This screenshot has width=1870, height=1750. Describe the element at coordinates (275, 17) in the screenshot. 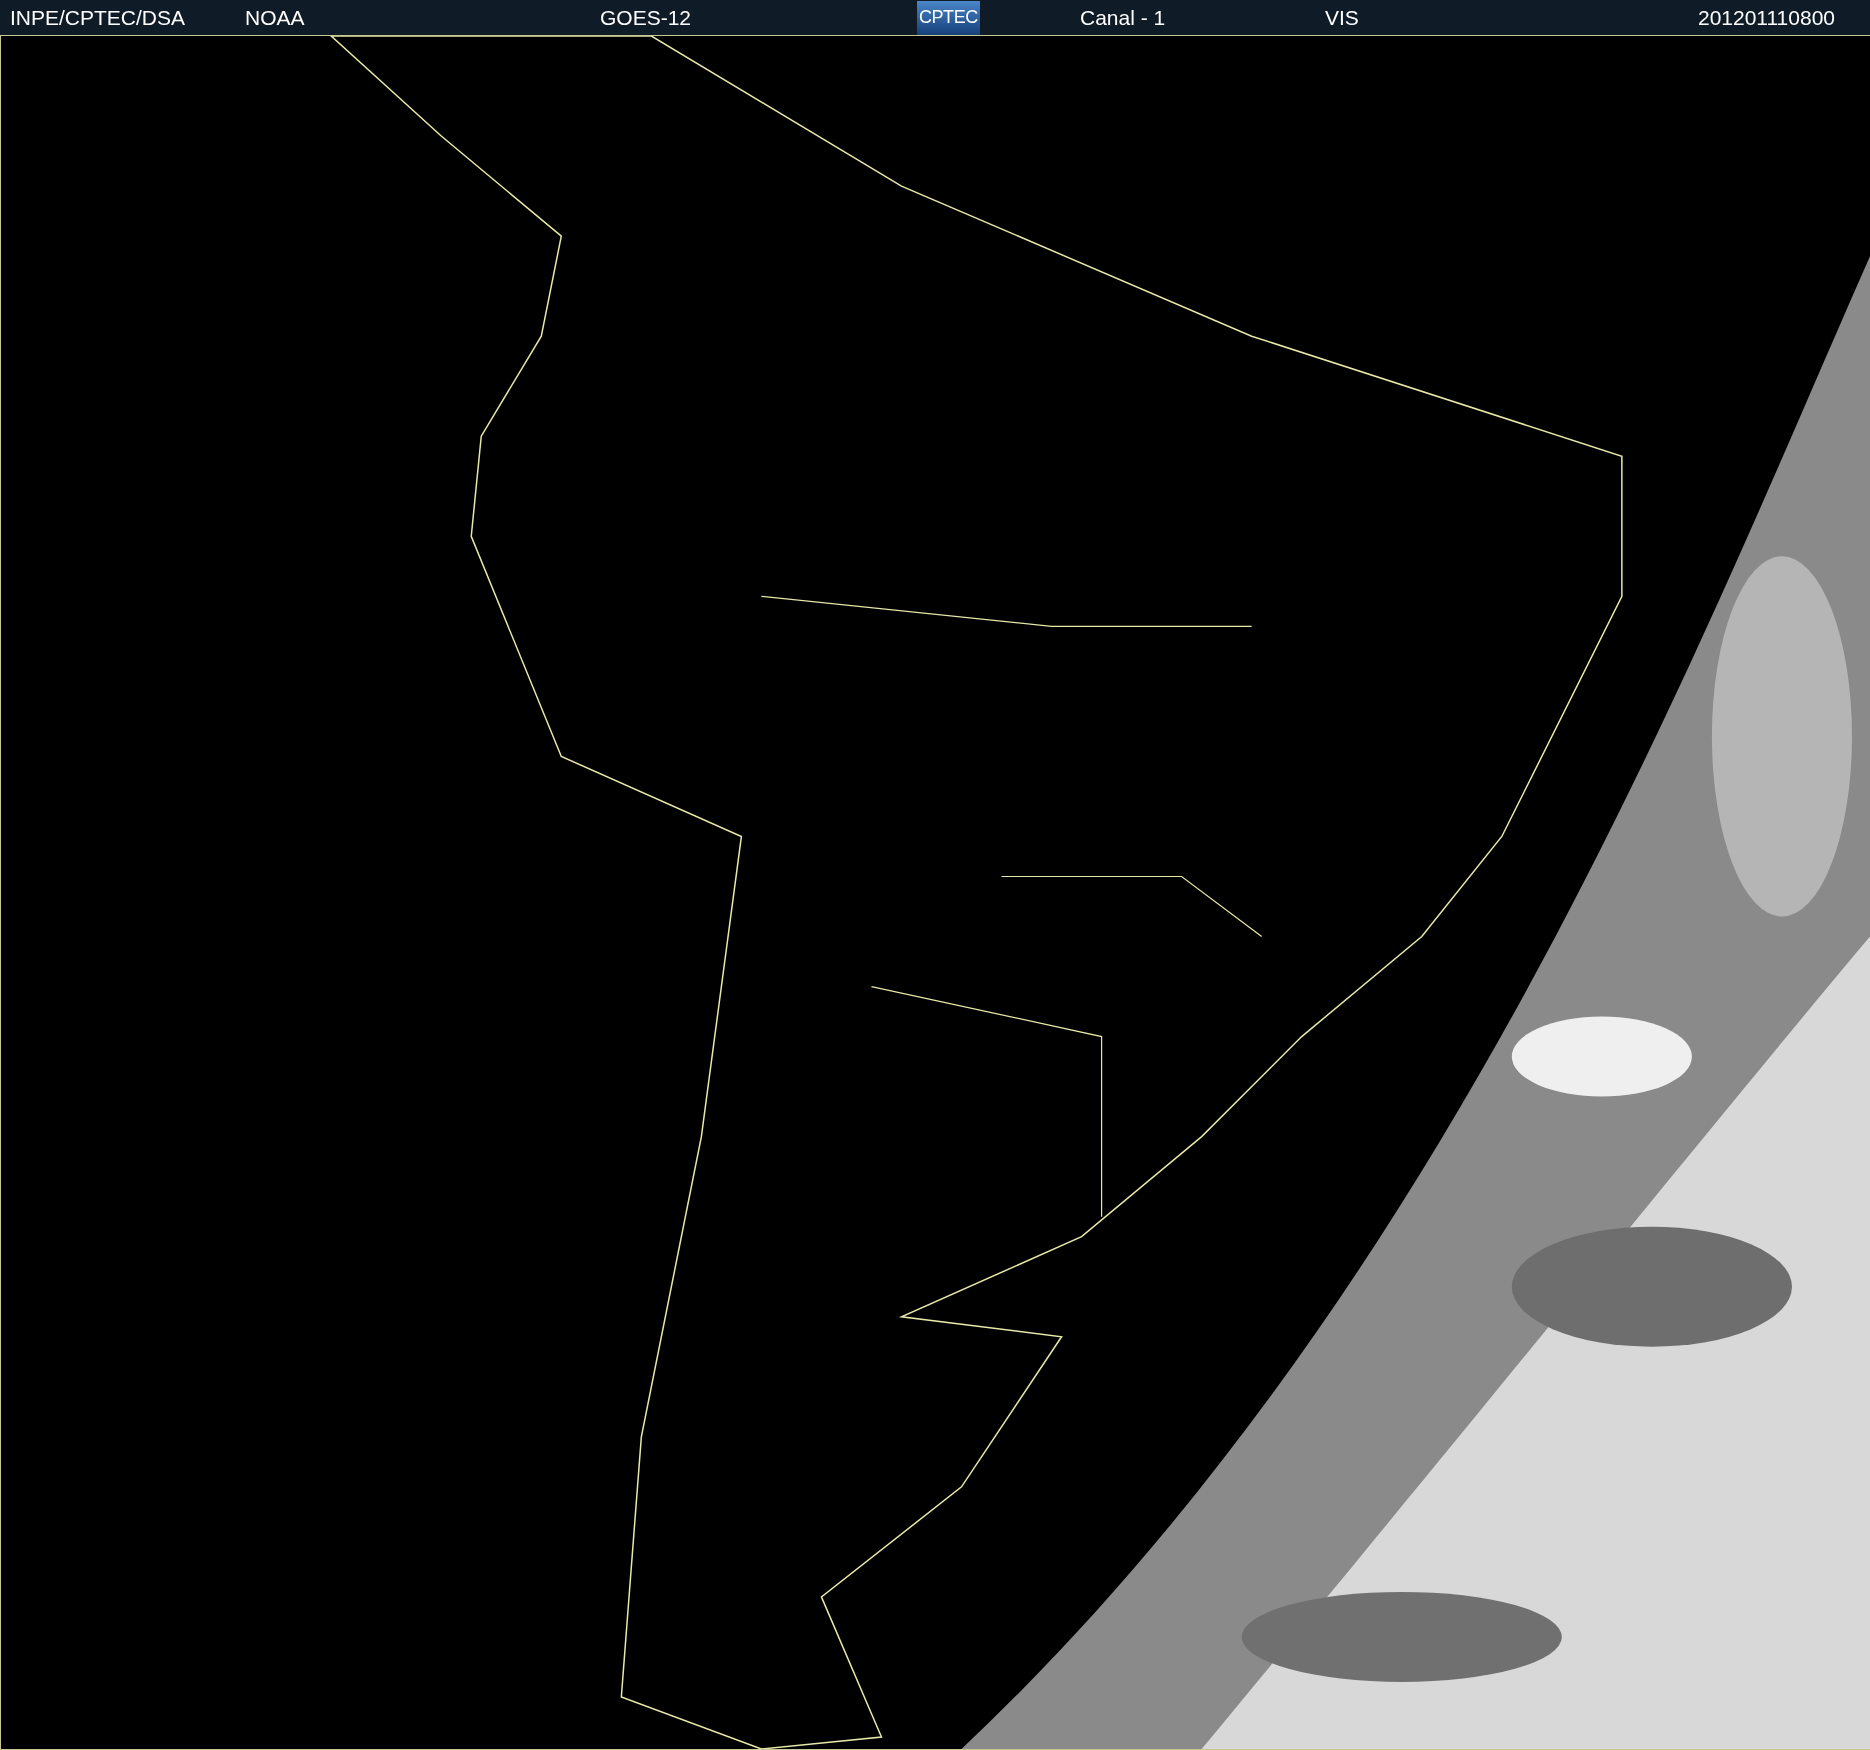

I see `header-label: NOAA` at that location.